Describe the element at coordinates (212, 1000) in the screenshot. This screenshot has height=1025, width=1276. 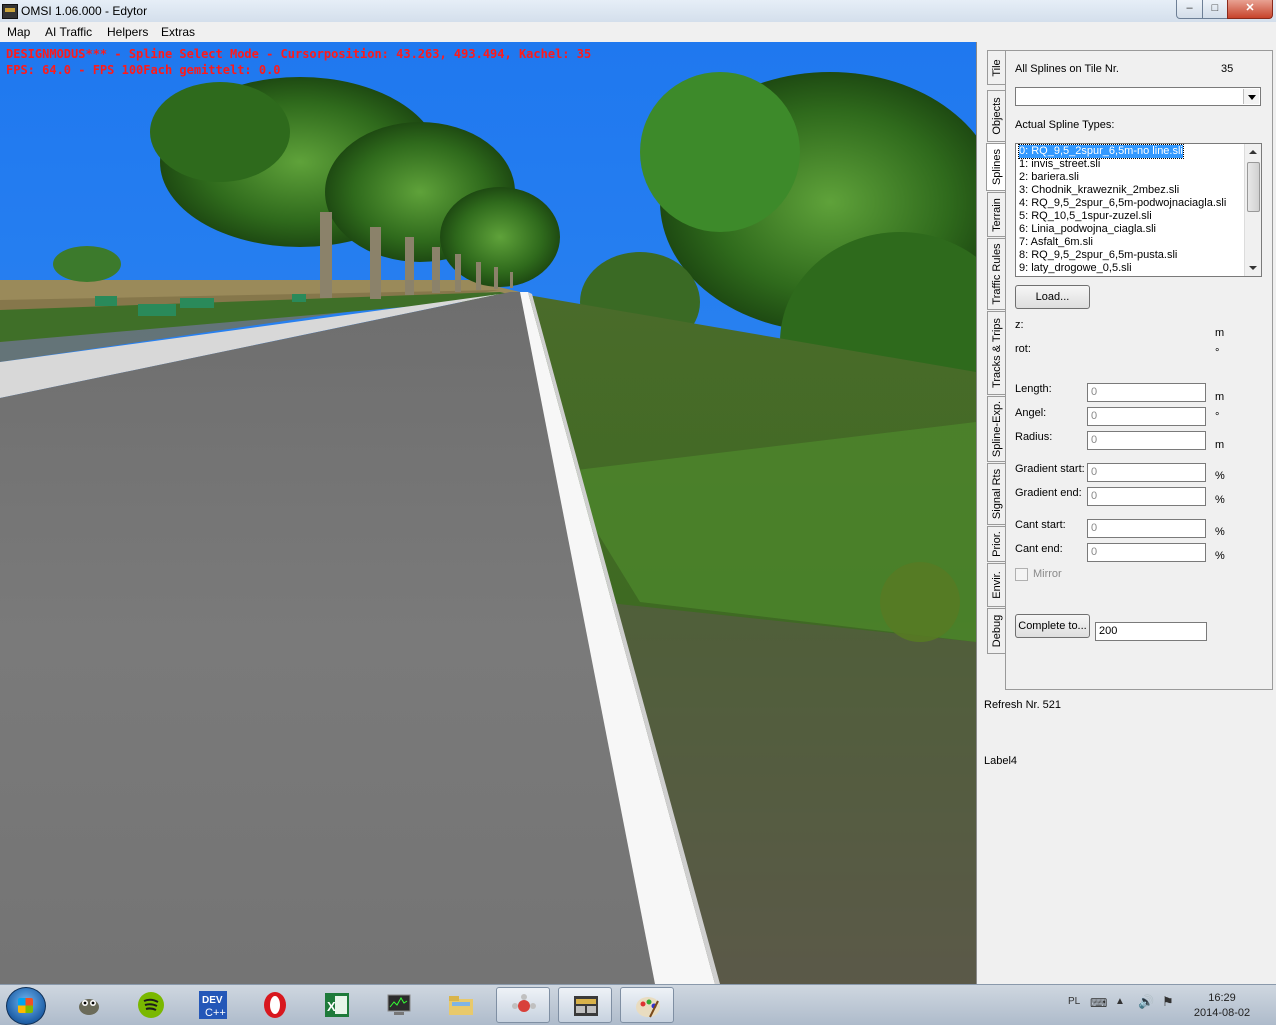
I see `svg-text: DEV` at that location.